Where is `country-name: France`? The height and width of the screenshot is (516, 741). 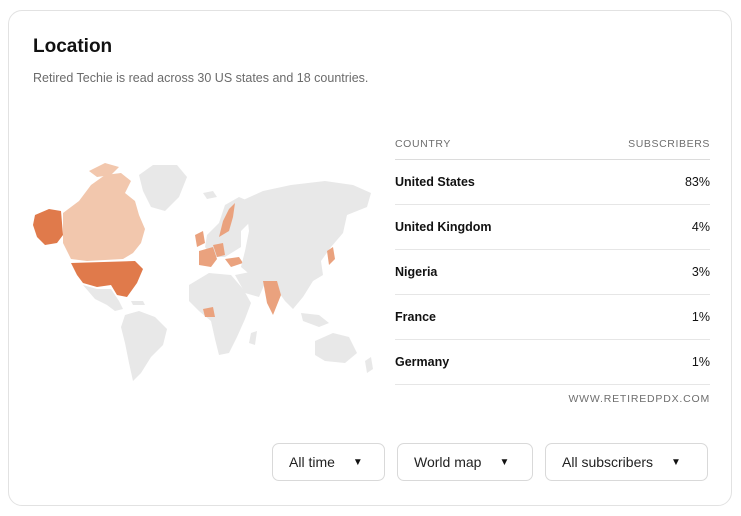
country-name: France is located at coordinates (415, 317).